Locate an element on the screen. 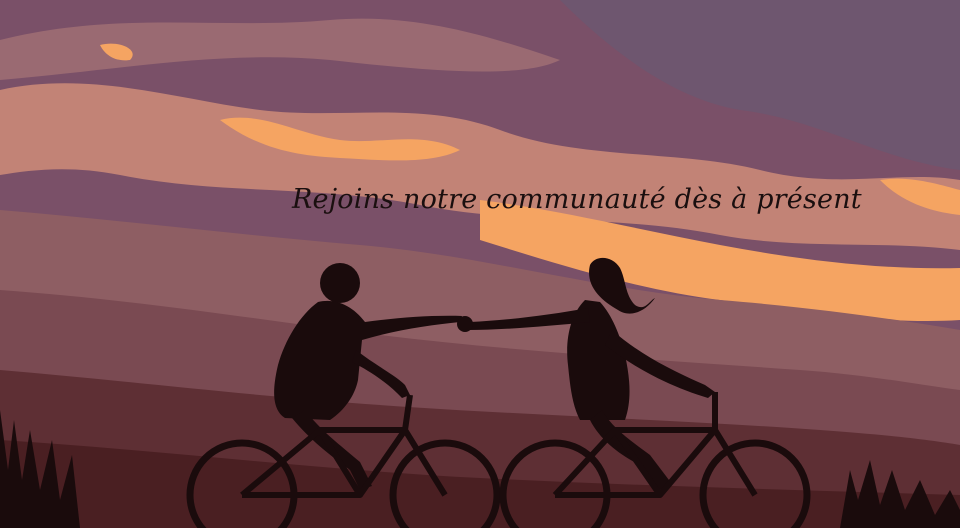  head-left is located at coordinates (340, 283).